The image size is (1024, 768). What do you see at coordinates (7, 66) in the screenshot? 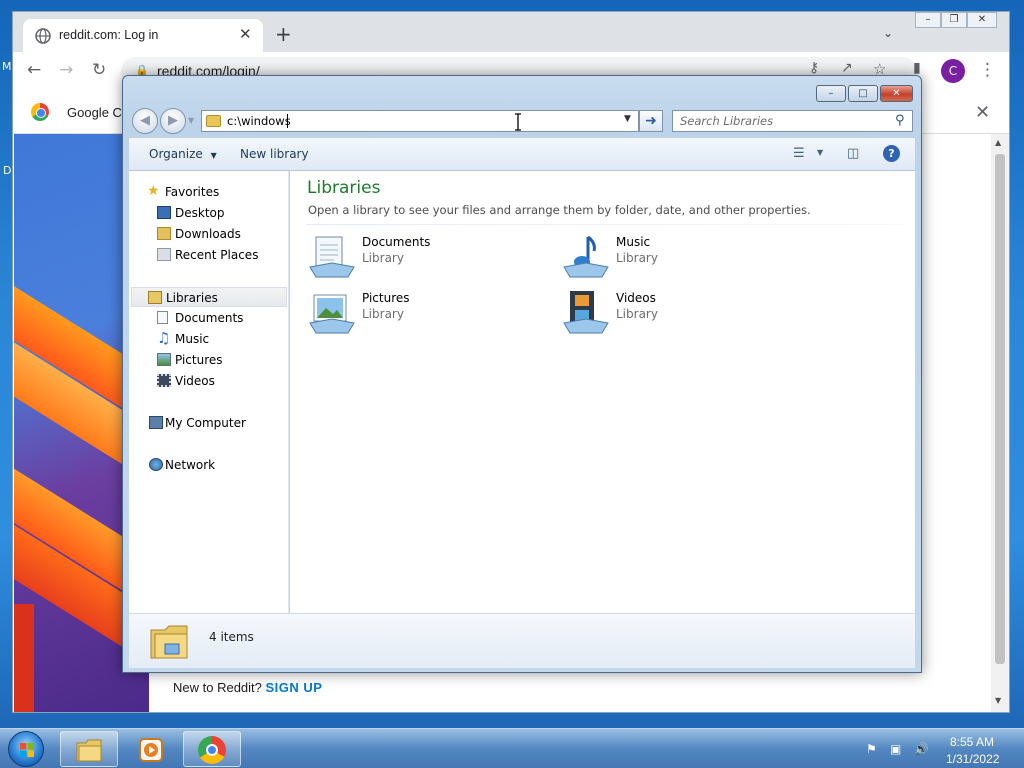
I see `desktop-edge-text-1: M` at bounding box center [7, 66].